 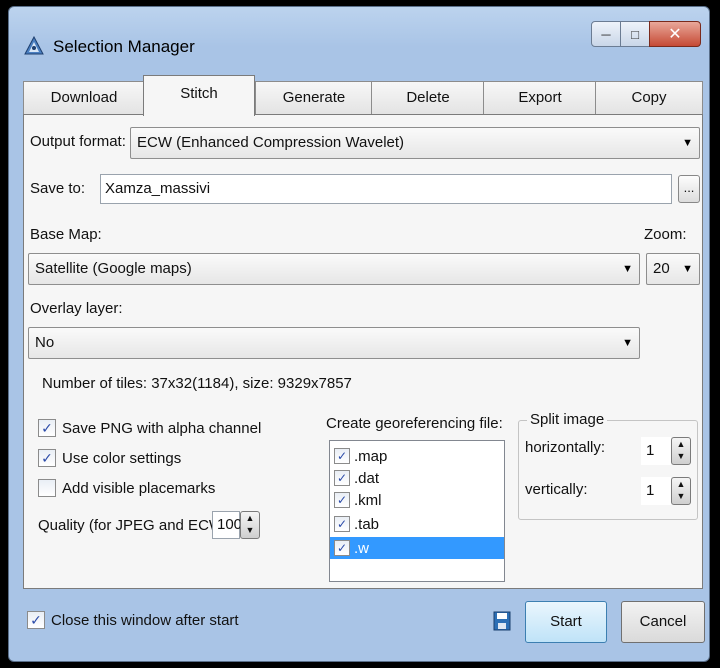 I want to click on tab-generate: Generate, so click(x=314, y=98).